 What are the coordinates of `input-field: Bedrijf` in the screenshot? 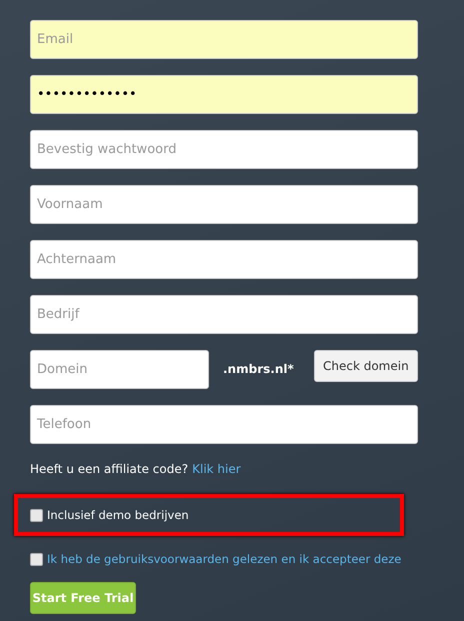 It's located at (224, 314).